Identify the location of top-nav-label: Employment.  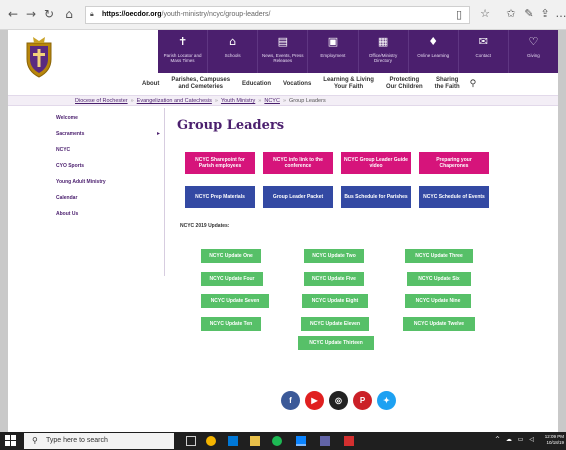
(333, 55).